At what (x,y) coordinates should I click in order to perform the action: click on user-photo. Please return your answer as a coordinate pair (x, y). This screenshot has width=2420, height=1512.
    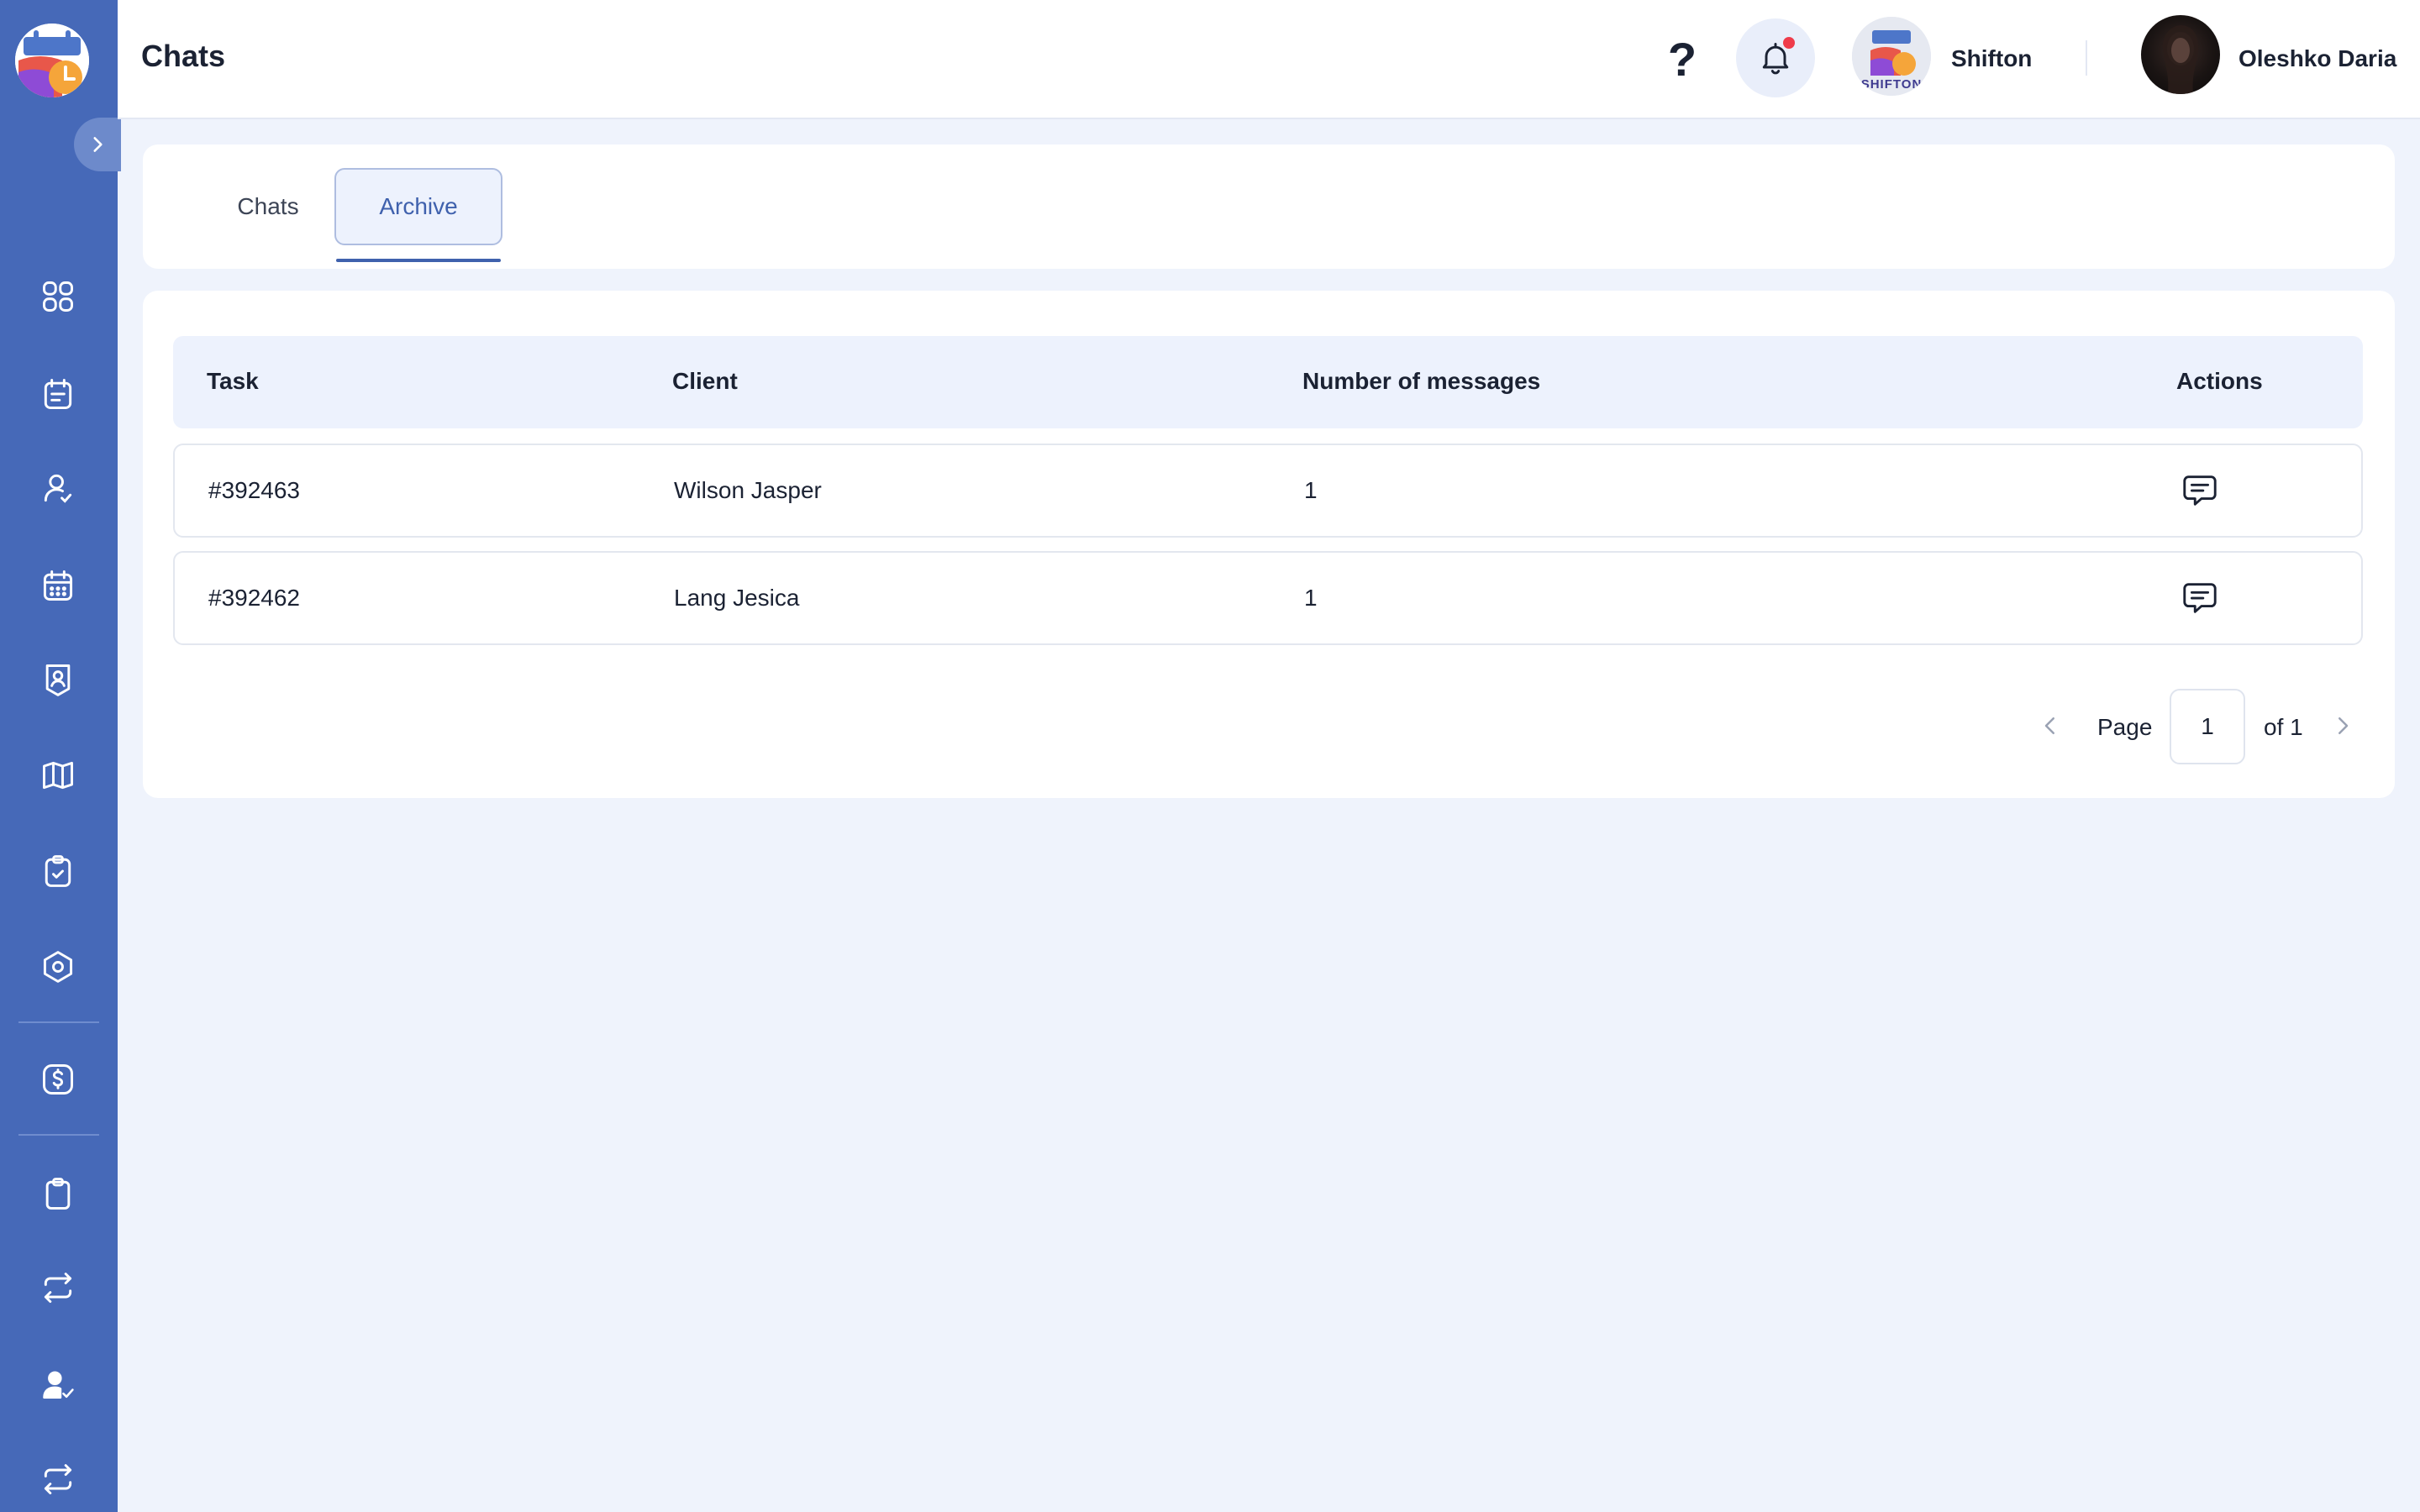
    Looking at the image, I should click on (2180, 59).